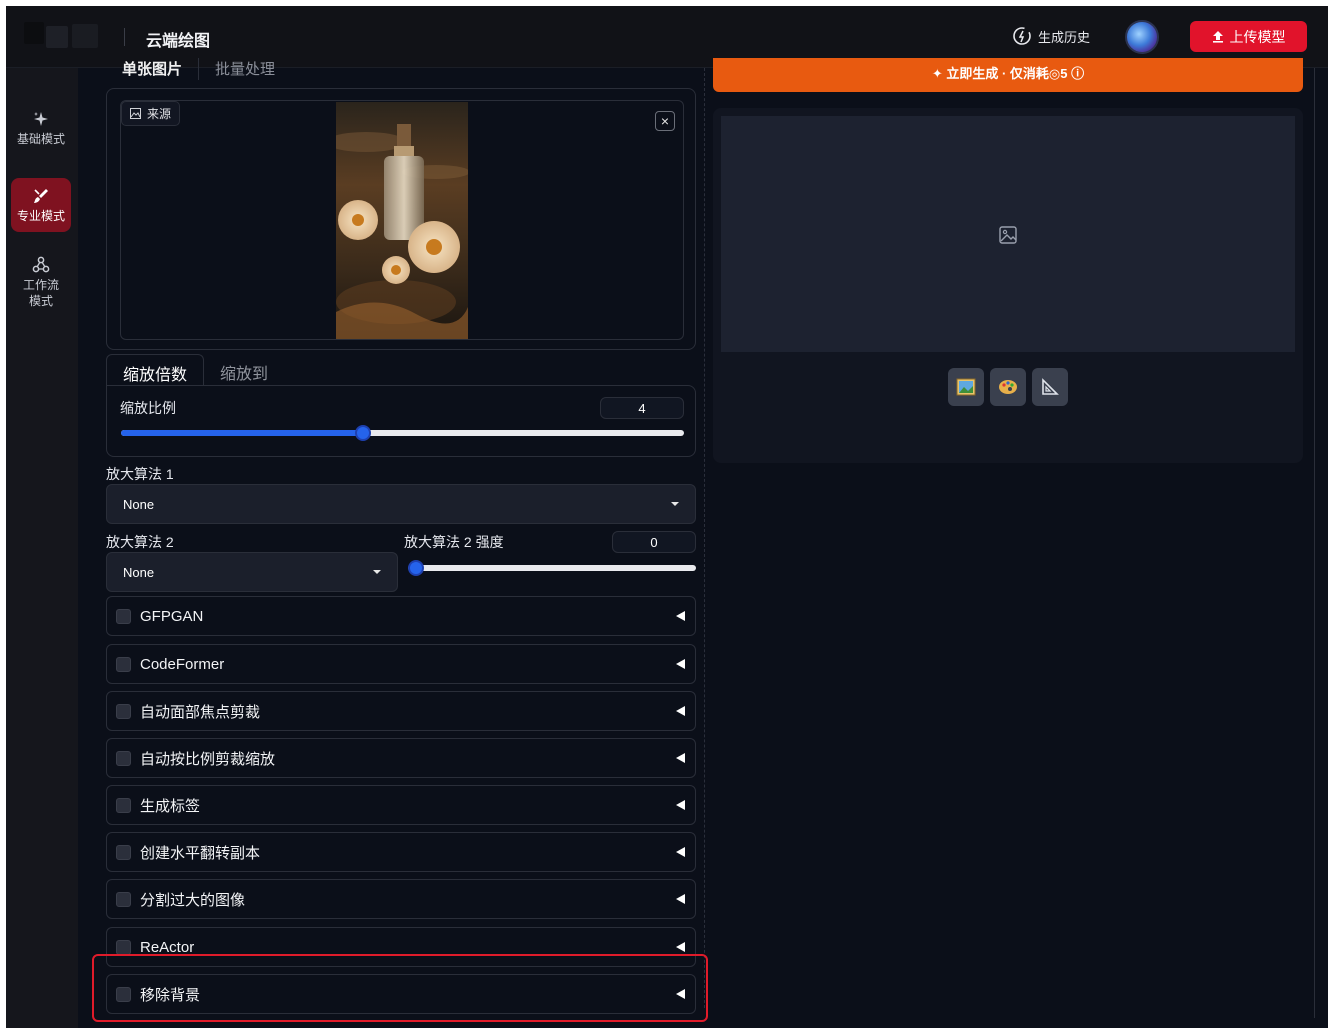 This screenshot has width=1334, height=1034. What do you see at coordinates (124, 37) in the screenshot?
I see `header-divider` at bounding box center [124, 37].